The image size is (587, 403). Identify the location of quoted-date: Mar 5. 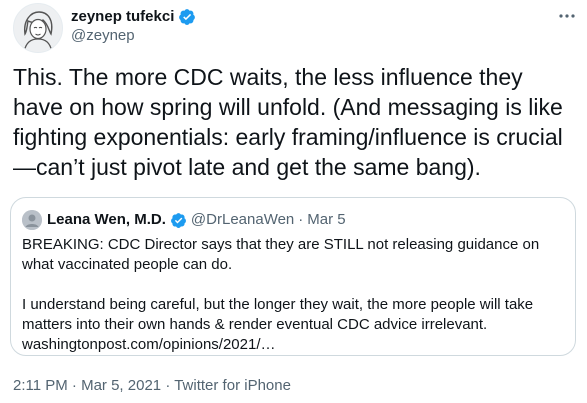
(326, 220).